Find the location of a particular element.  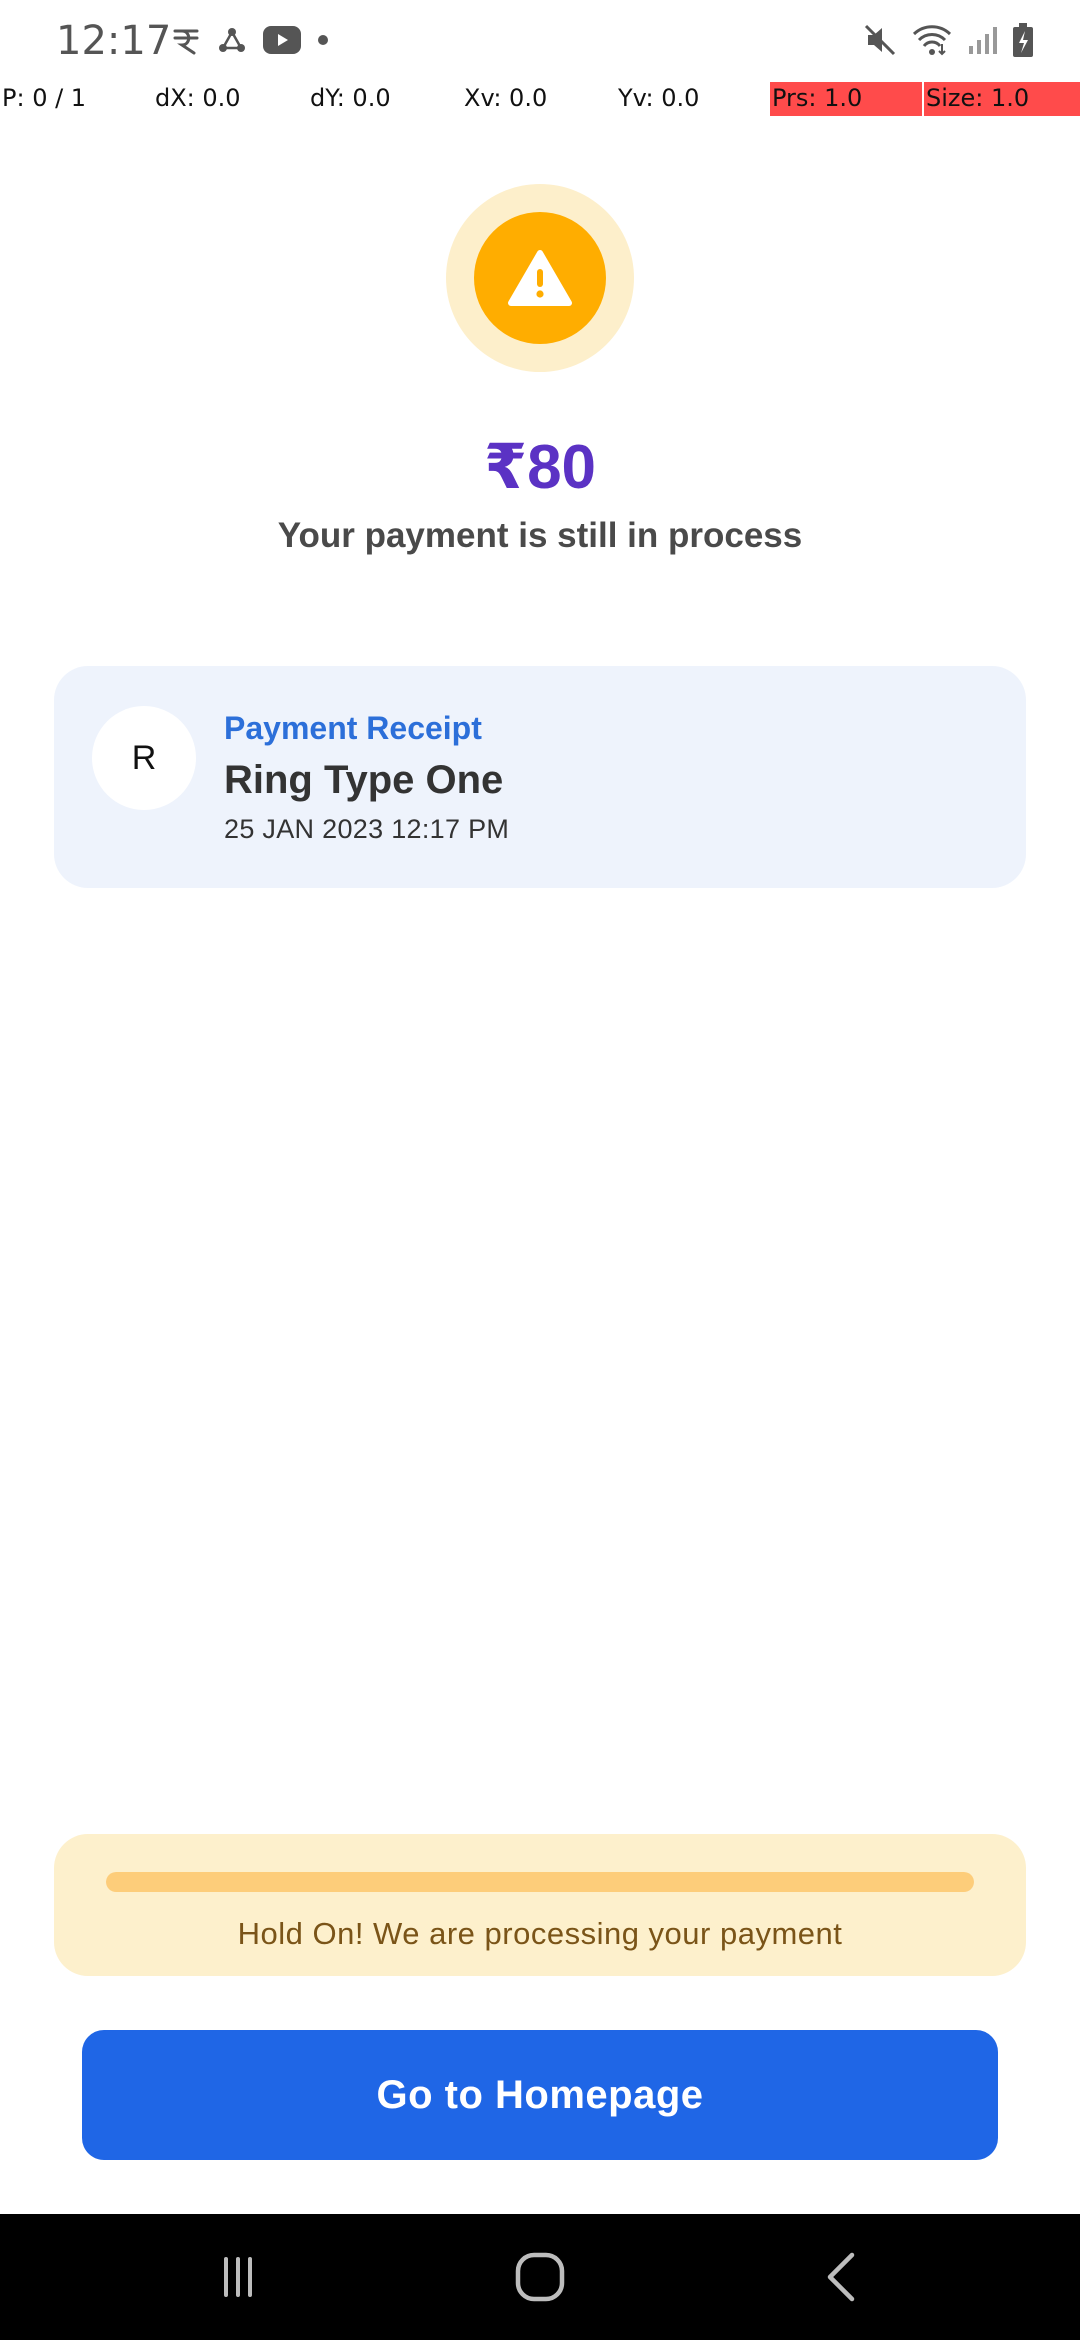

avatar: R is located at coordinates (144, 758).